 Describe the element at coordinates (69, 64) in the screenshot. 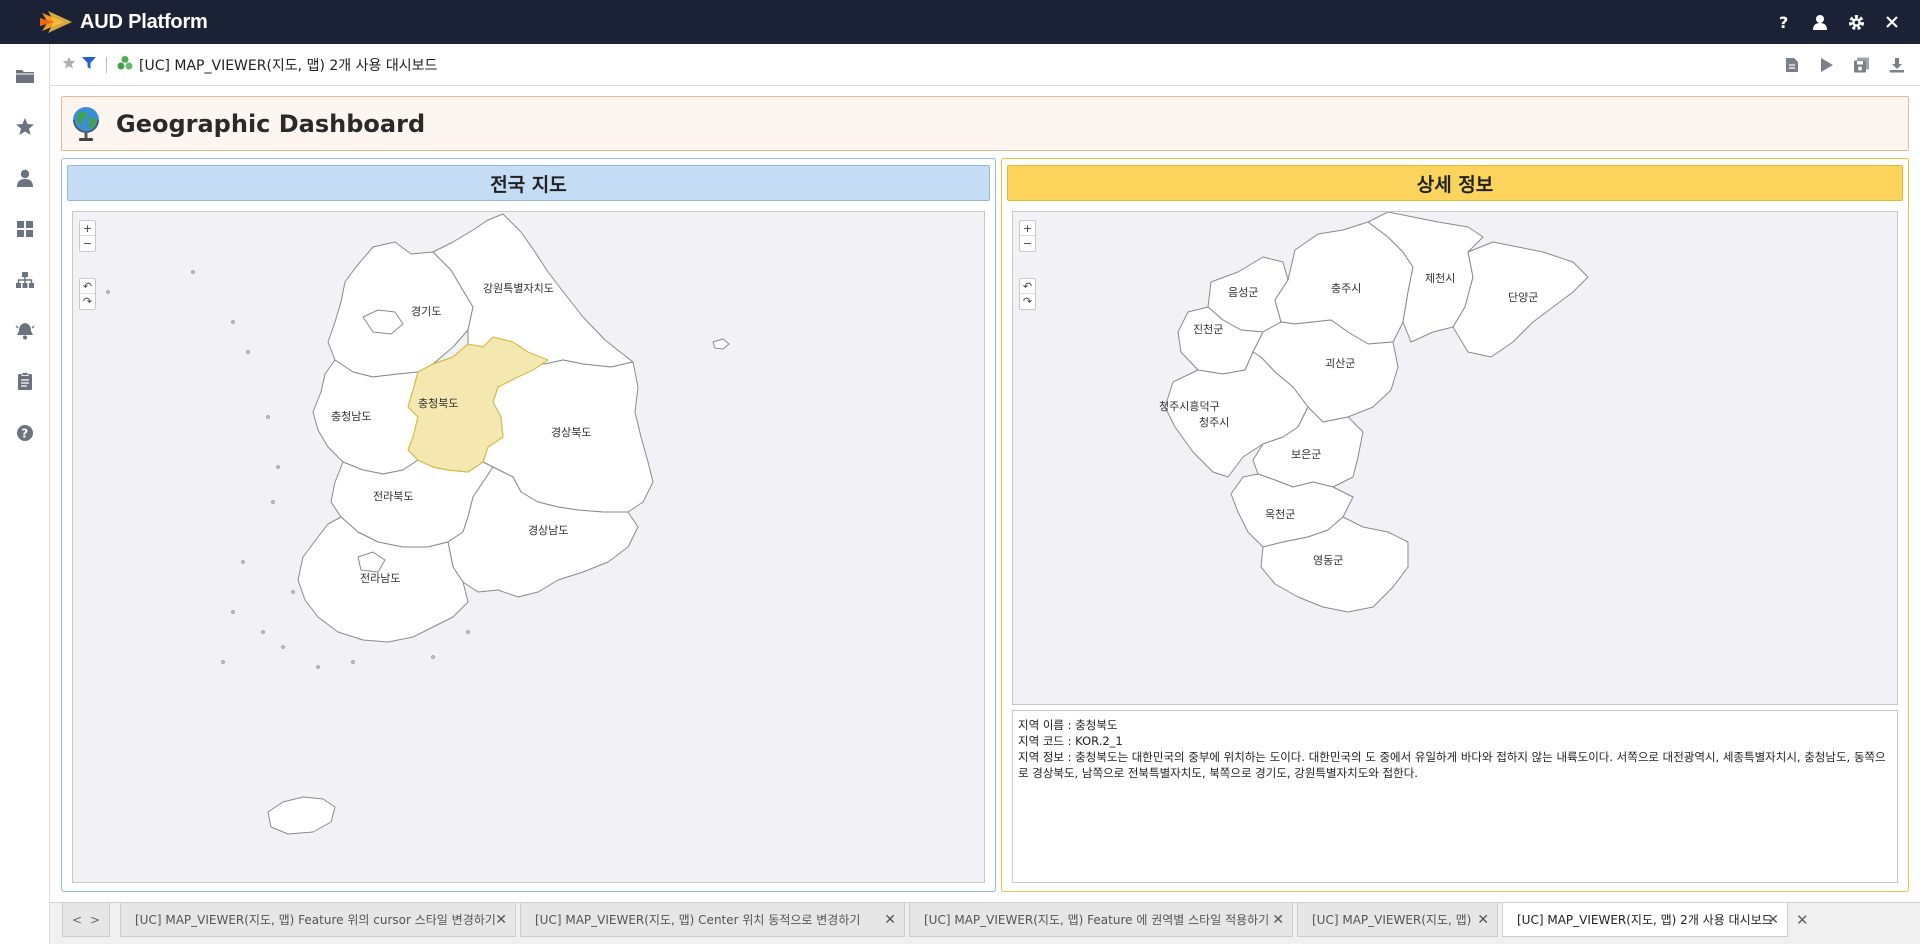

I see `favorite-star-icon` at that location.